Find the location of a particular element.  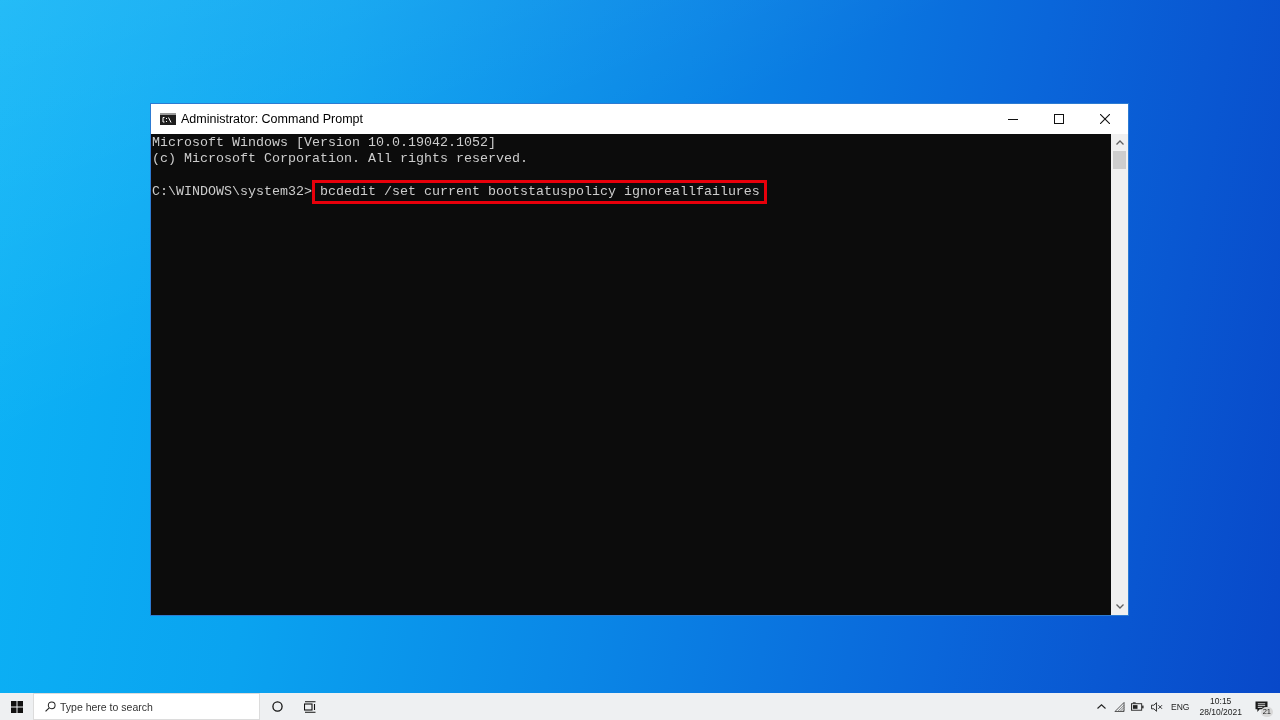

task-view-icon is located at coordinates (310, 706).